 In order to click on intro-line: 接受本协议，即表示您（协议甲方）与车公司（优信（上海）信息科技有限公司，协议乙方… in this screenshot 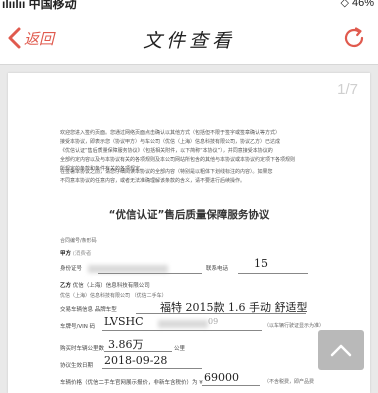, I will do `click(170, 142)`.